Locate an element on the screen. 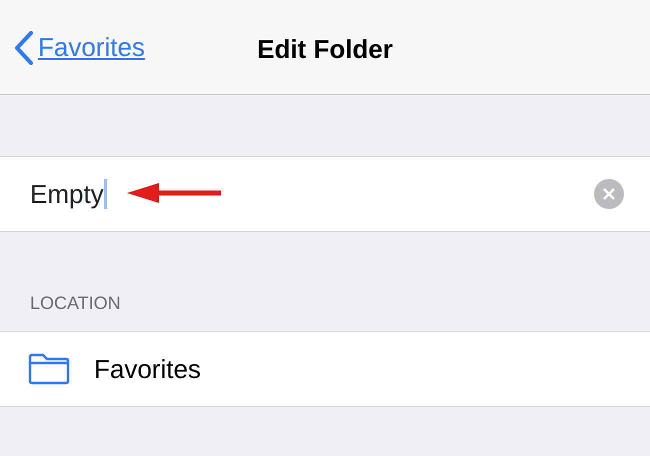 This screenshot has height=456, width=650. close-icon is located at coordinates (609, 194).